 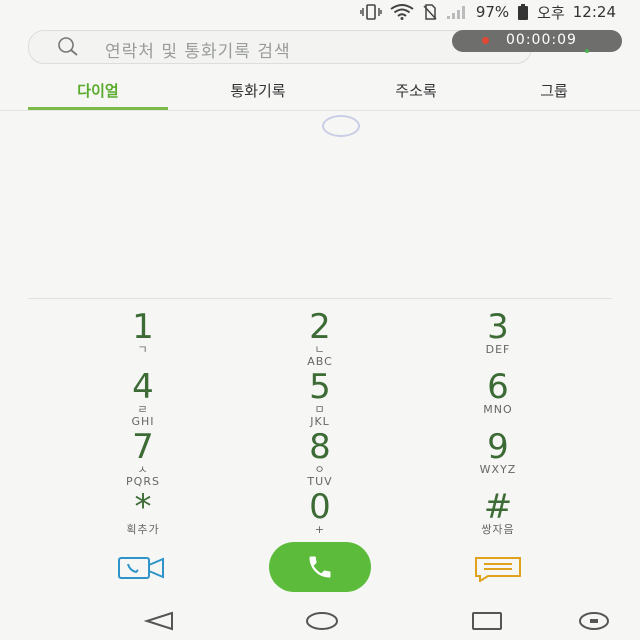 What do you see at coordinates (492, 12) in the screenshot?
I see `battery-percent: 97%` at bounding box center [492, 12].